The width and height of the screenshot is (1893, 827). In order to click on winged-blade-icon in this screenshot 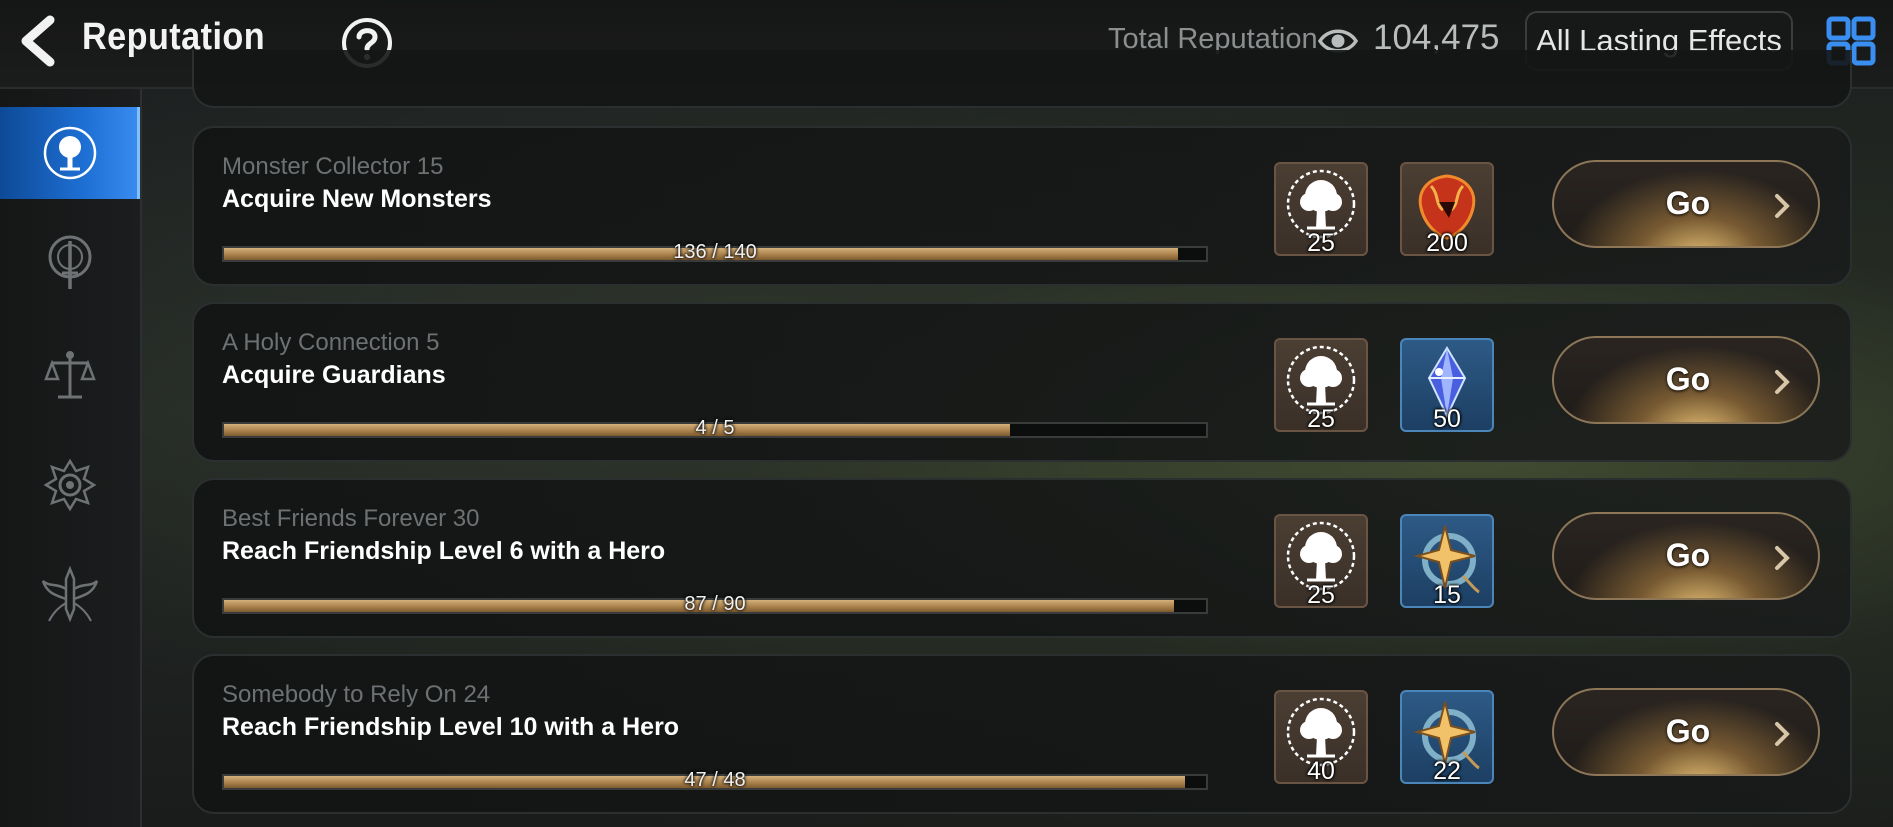, I will do `click(70, 594)`.